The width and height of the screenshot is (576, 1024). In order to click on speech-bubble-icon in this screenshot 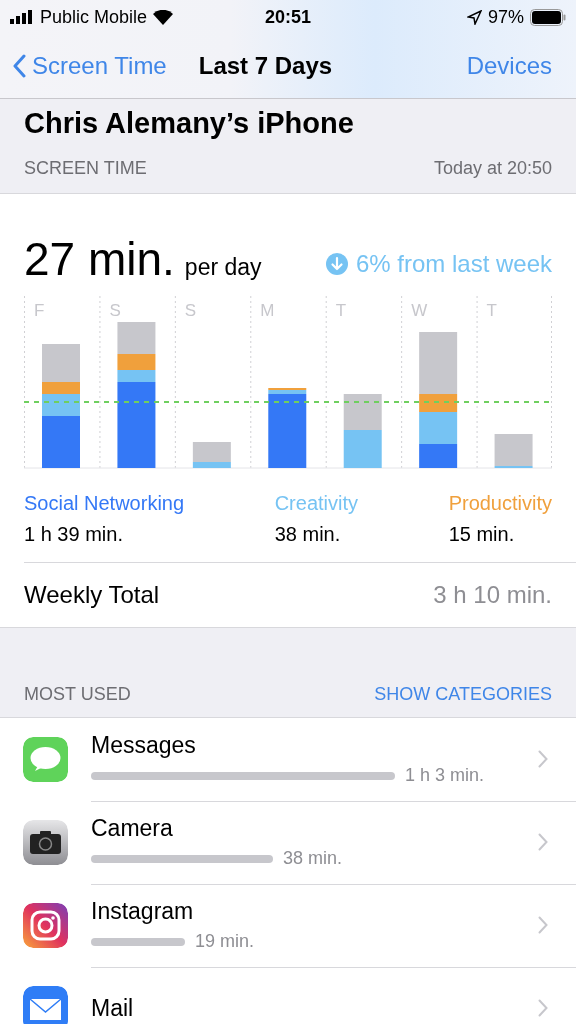, I will do `click(45, 759)`.